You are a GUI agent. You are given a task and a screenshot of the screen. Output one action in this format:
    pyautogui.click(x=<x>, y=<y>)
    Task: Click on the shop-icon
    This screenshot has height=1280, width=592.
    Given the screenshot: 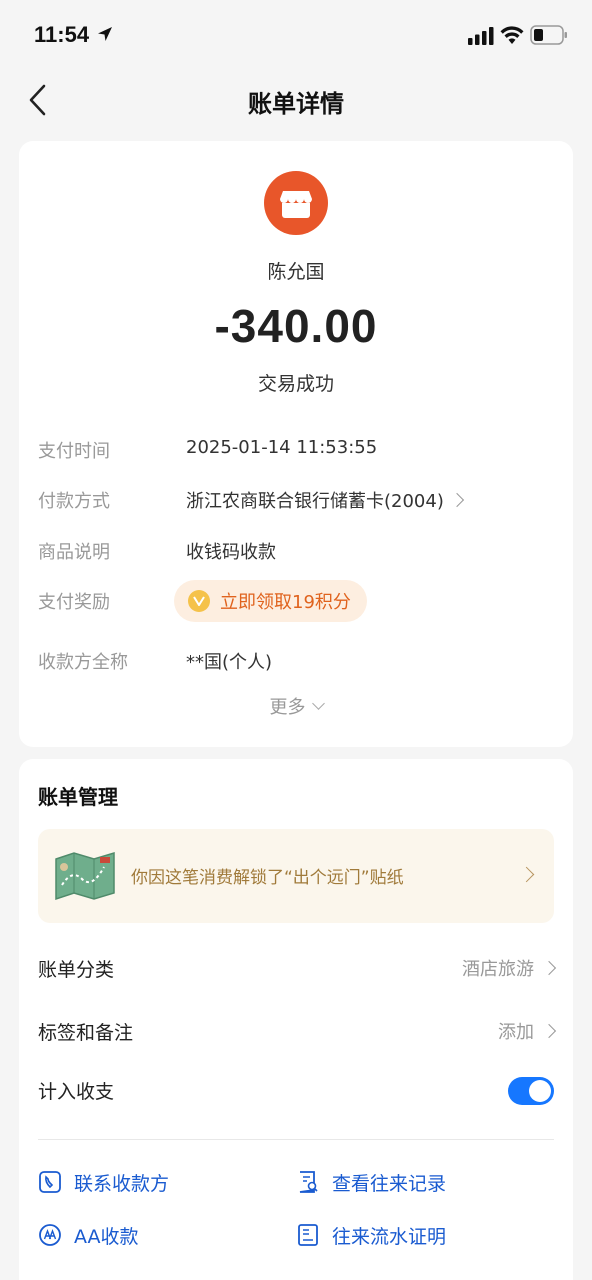 What is the action you would take?
    pyautogui.click(x=296, y=204)
    